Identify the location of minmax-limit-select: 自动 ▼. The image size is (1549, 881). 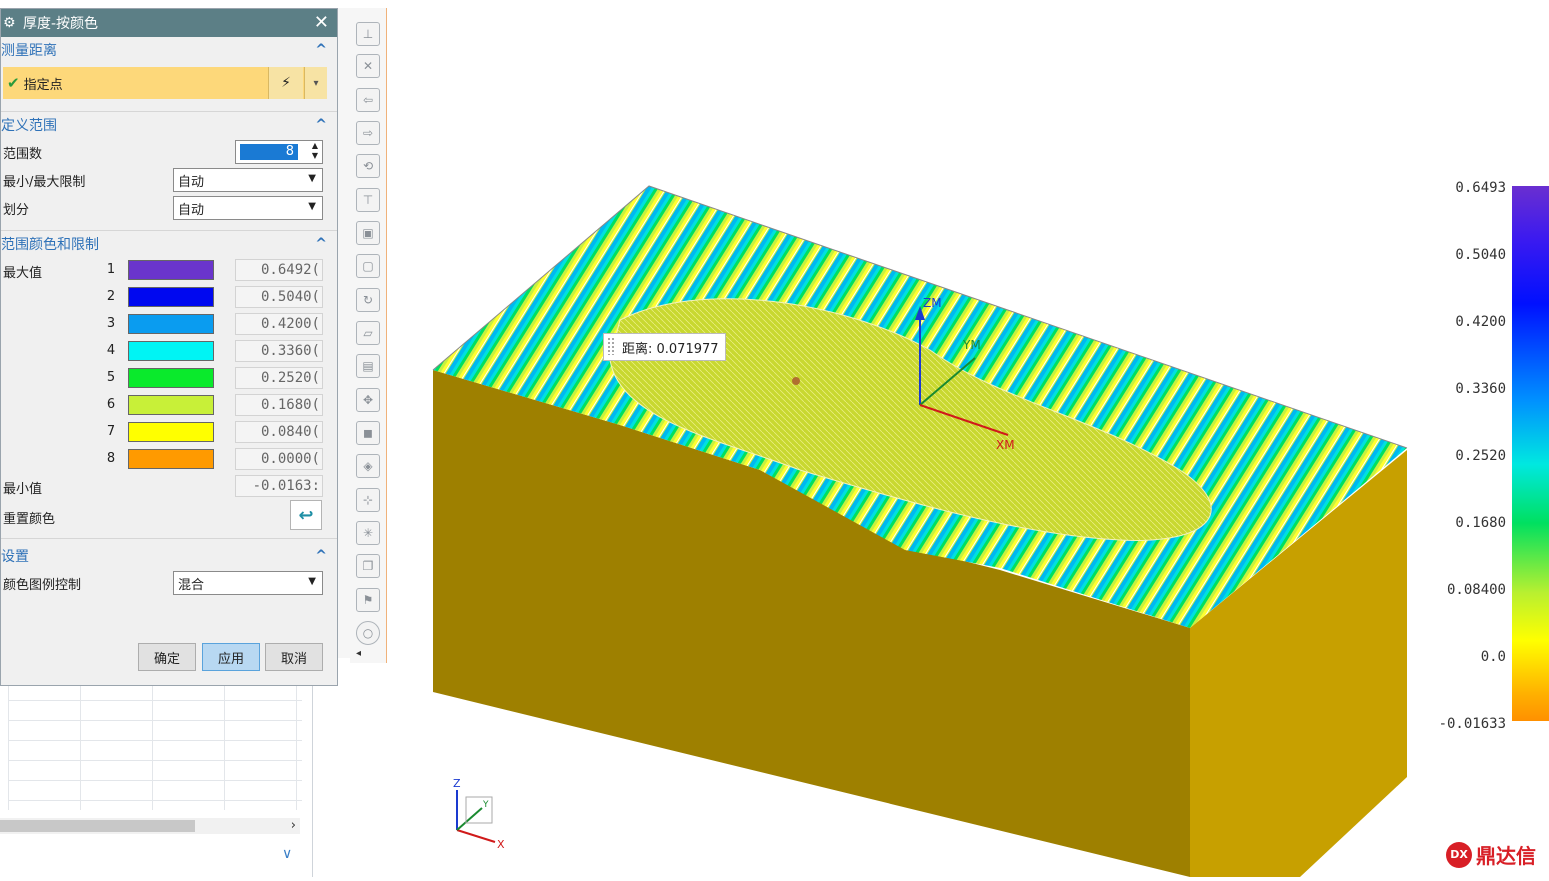
(248, 180).